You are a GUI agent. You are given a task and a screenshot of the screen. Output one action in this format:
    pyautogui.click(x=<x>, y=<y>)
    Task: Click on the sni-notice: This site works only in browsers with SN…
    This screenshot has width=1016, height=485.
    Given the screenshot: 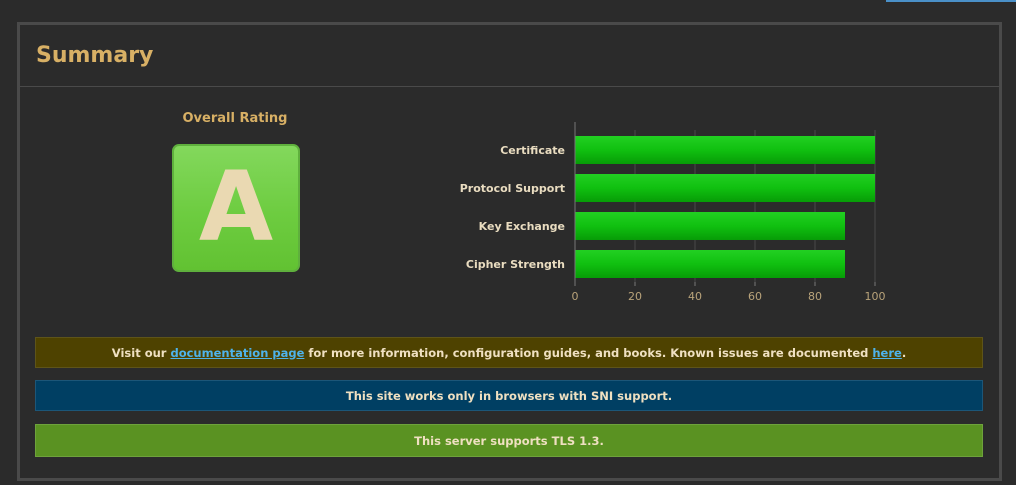 What is the action you would take?
    pyautogui.click(x=509, y=395)
    